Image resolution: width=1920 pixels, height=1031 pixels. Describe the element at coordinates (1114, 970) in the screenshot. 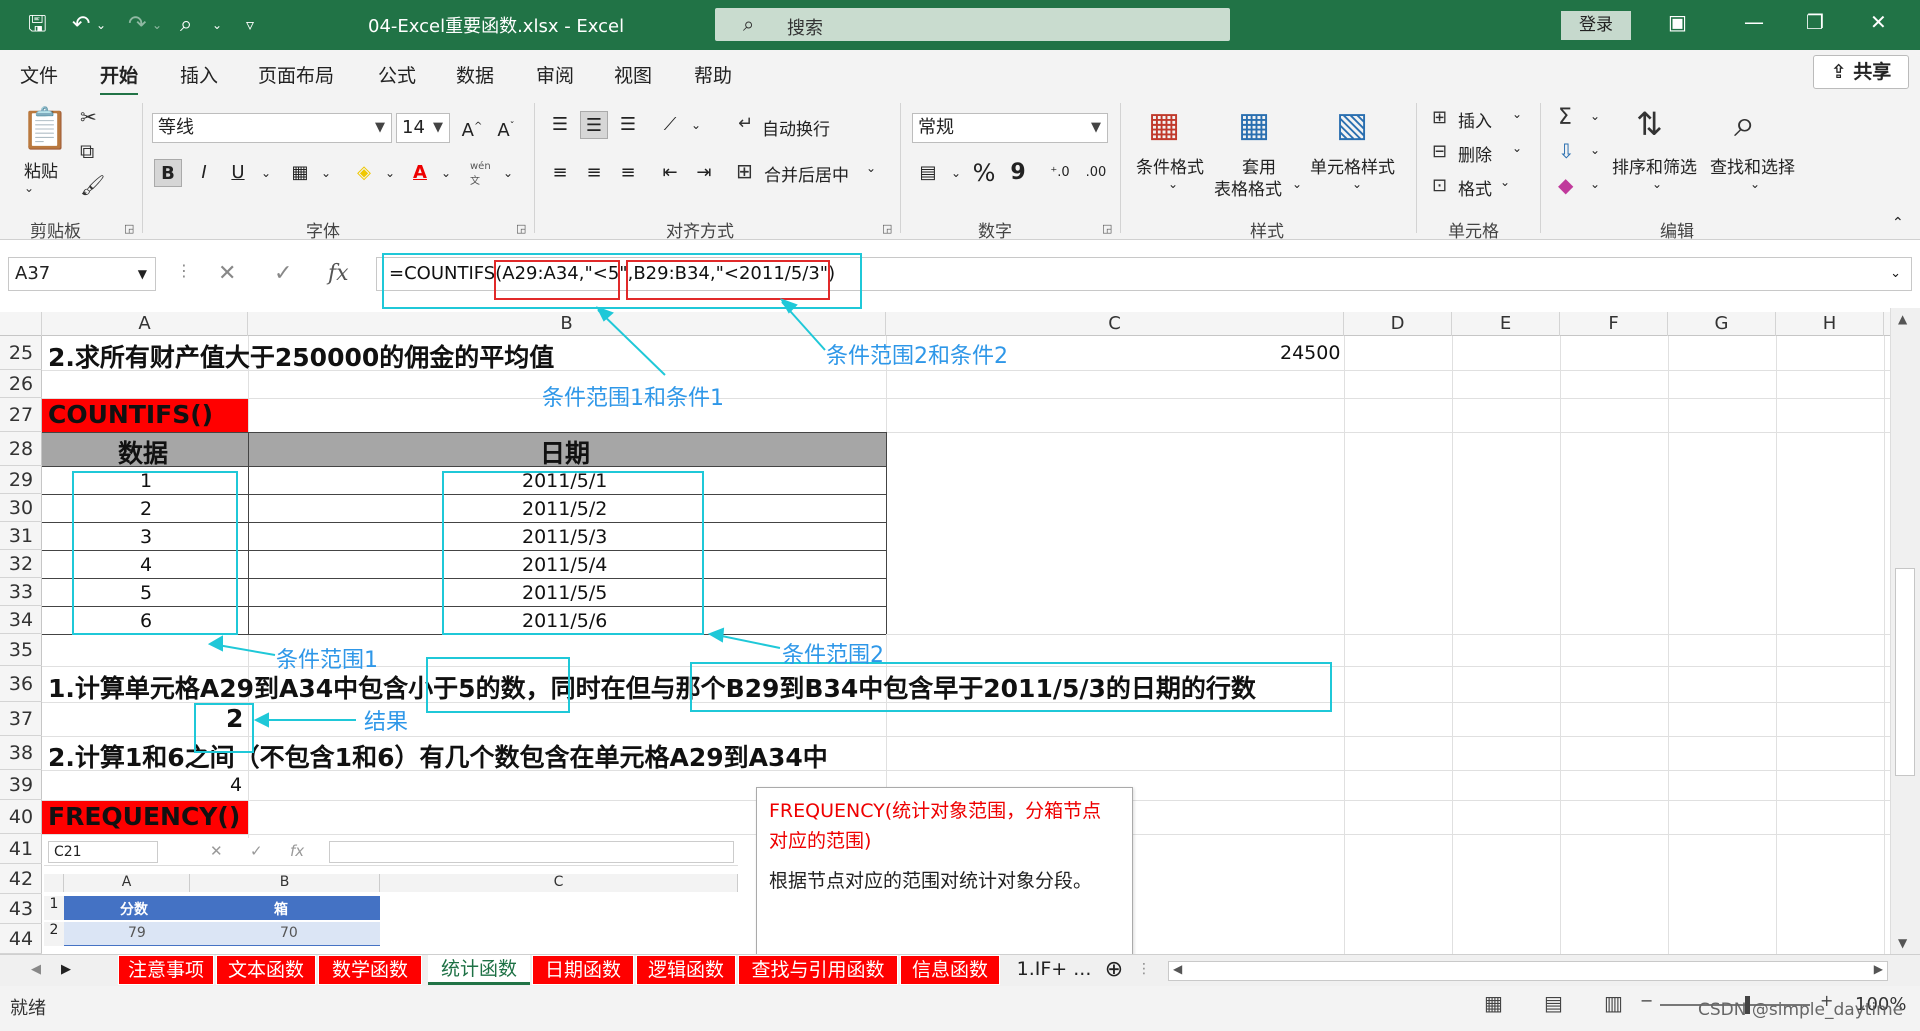

I see `add-sheet-icon: ⊕` at that location.